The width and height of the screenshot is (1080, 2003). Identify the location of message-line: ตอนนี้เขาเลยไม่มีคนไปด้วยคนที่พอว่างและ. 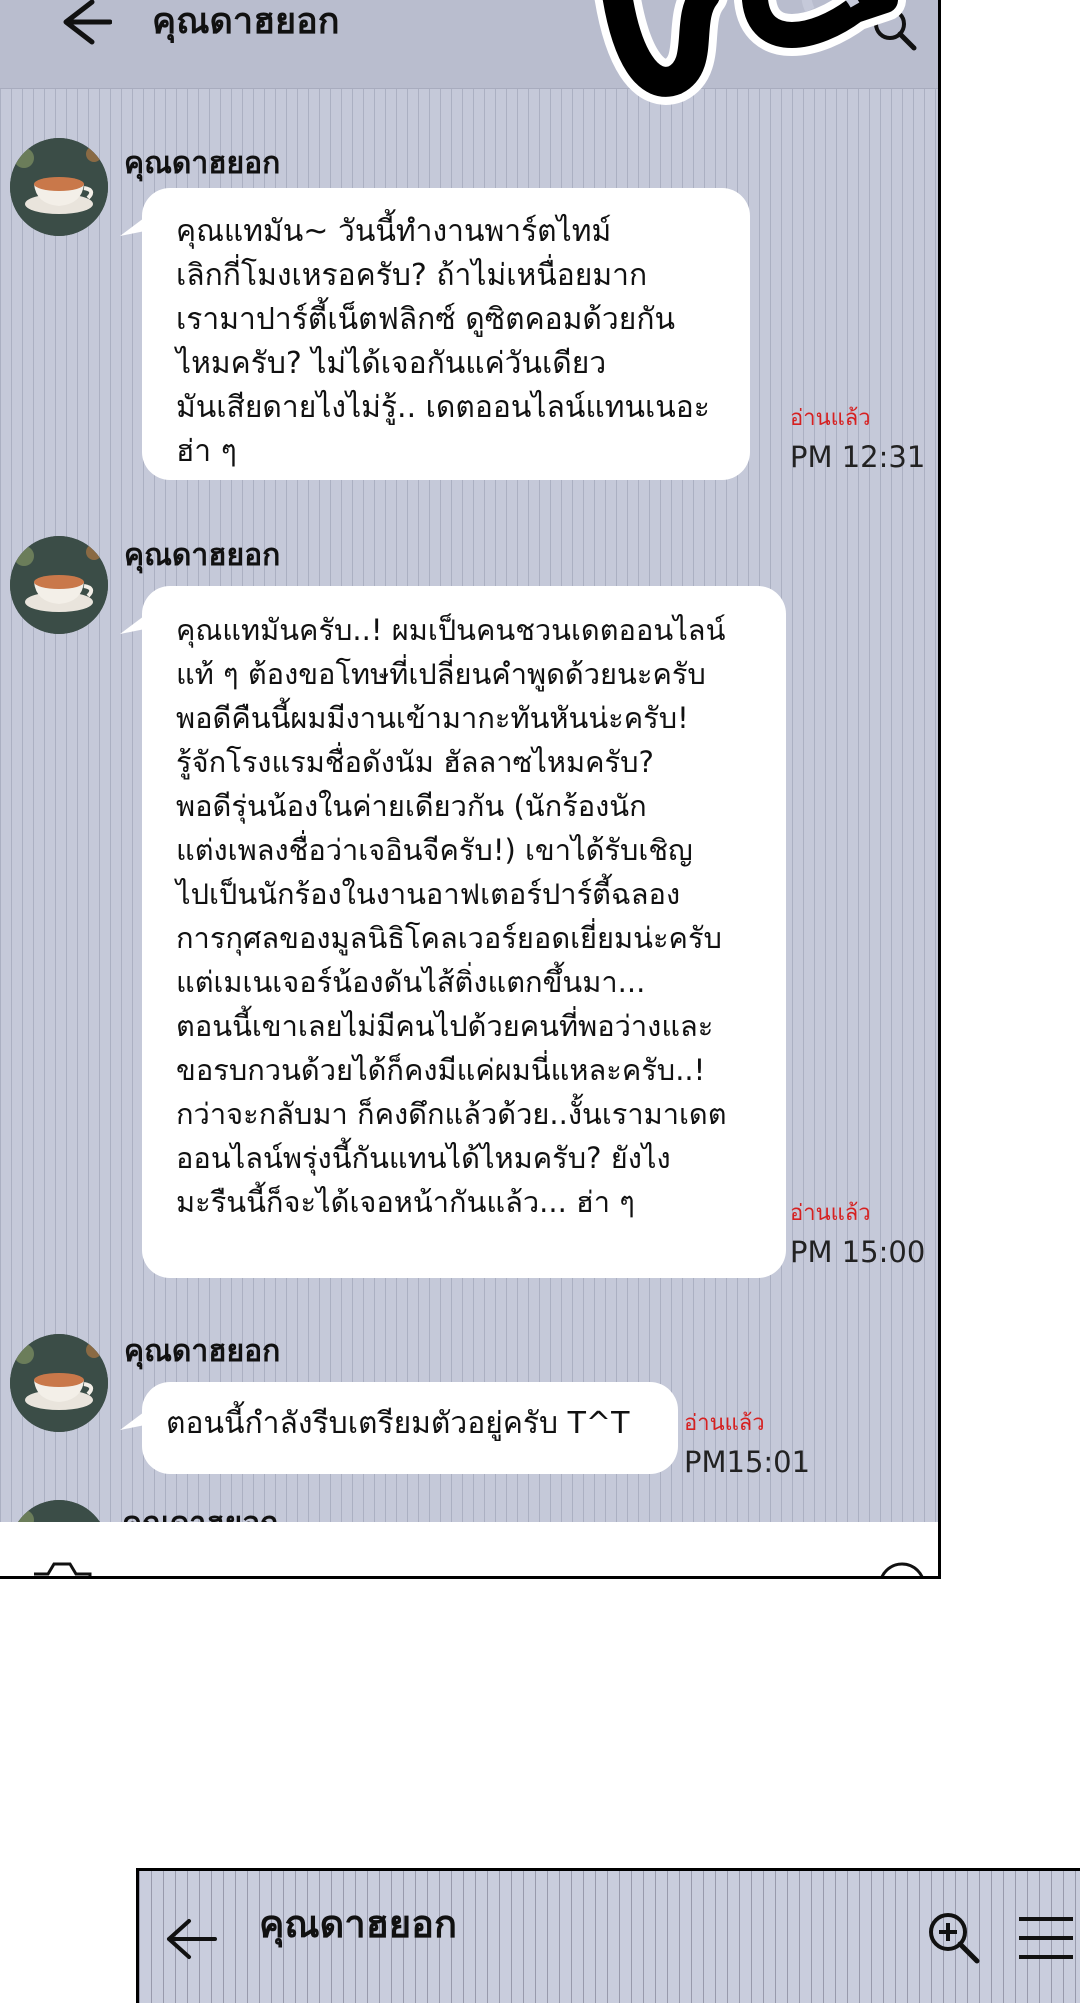
(445, 1026).